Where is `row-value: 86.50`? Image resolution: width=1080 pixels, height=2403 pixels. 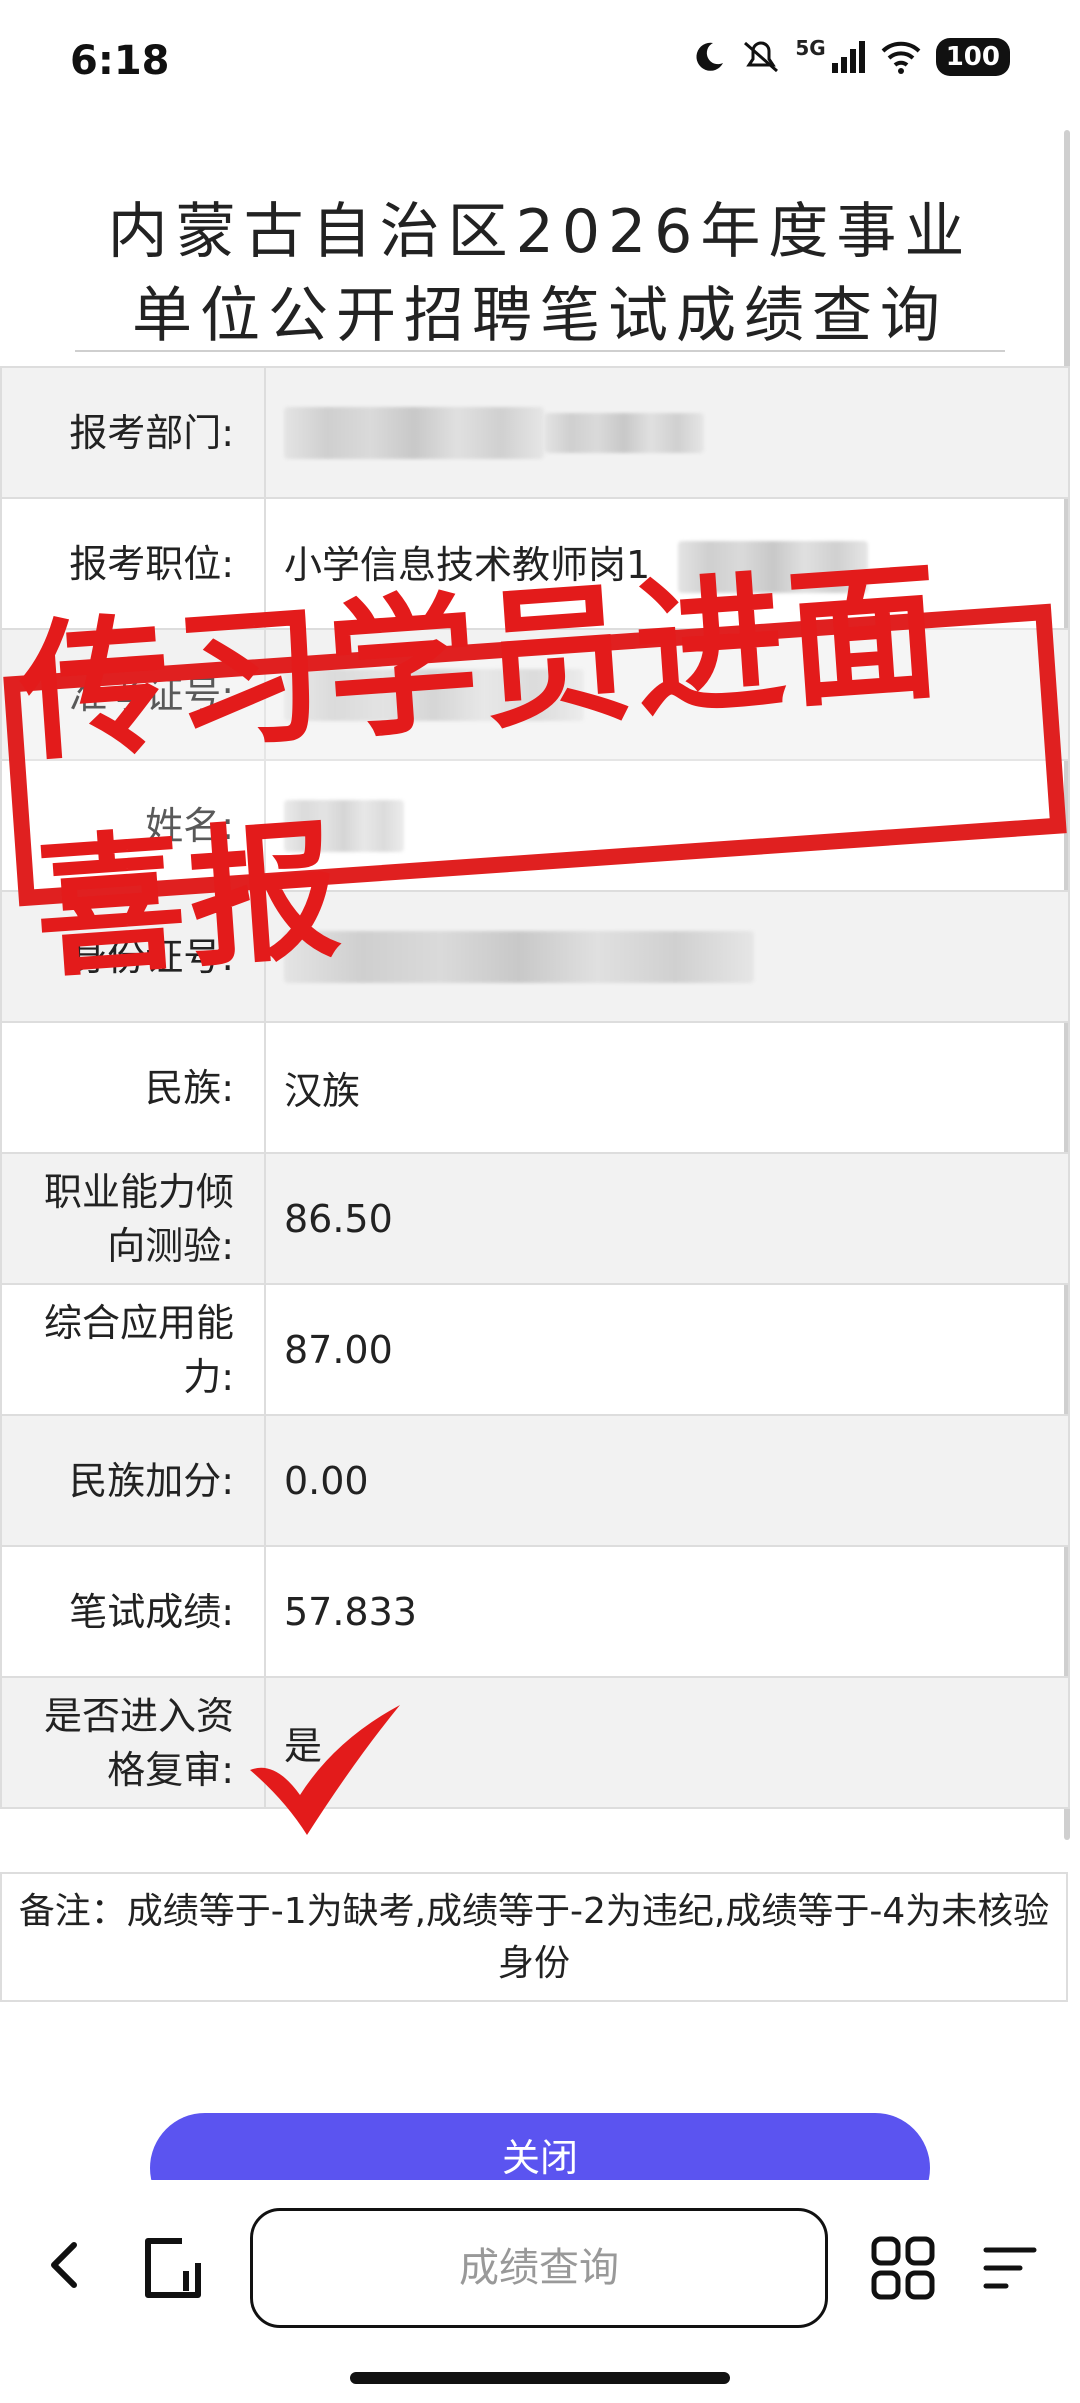 row-value: 86.50 is located at coordinates (667, 1218).